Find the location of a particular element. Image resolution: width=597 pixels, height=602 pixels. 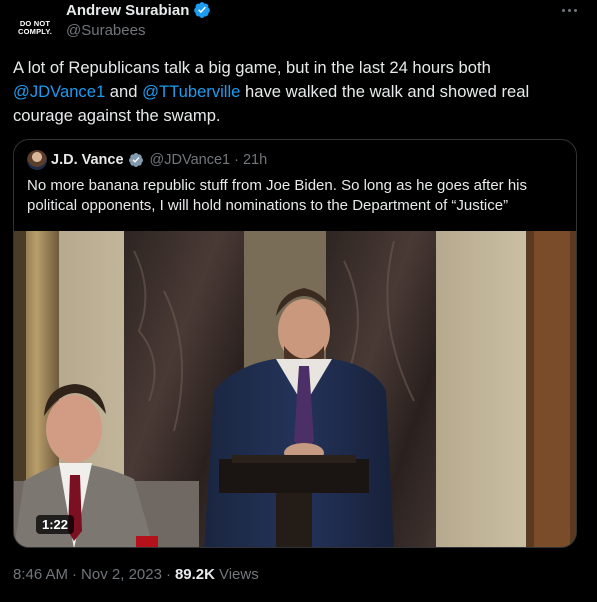

tweet-time: 8:46 AM is located at coordinates (40, 574).